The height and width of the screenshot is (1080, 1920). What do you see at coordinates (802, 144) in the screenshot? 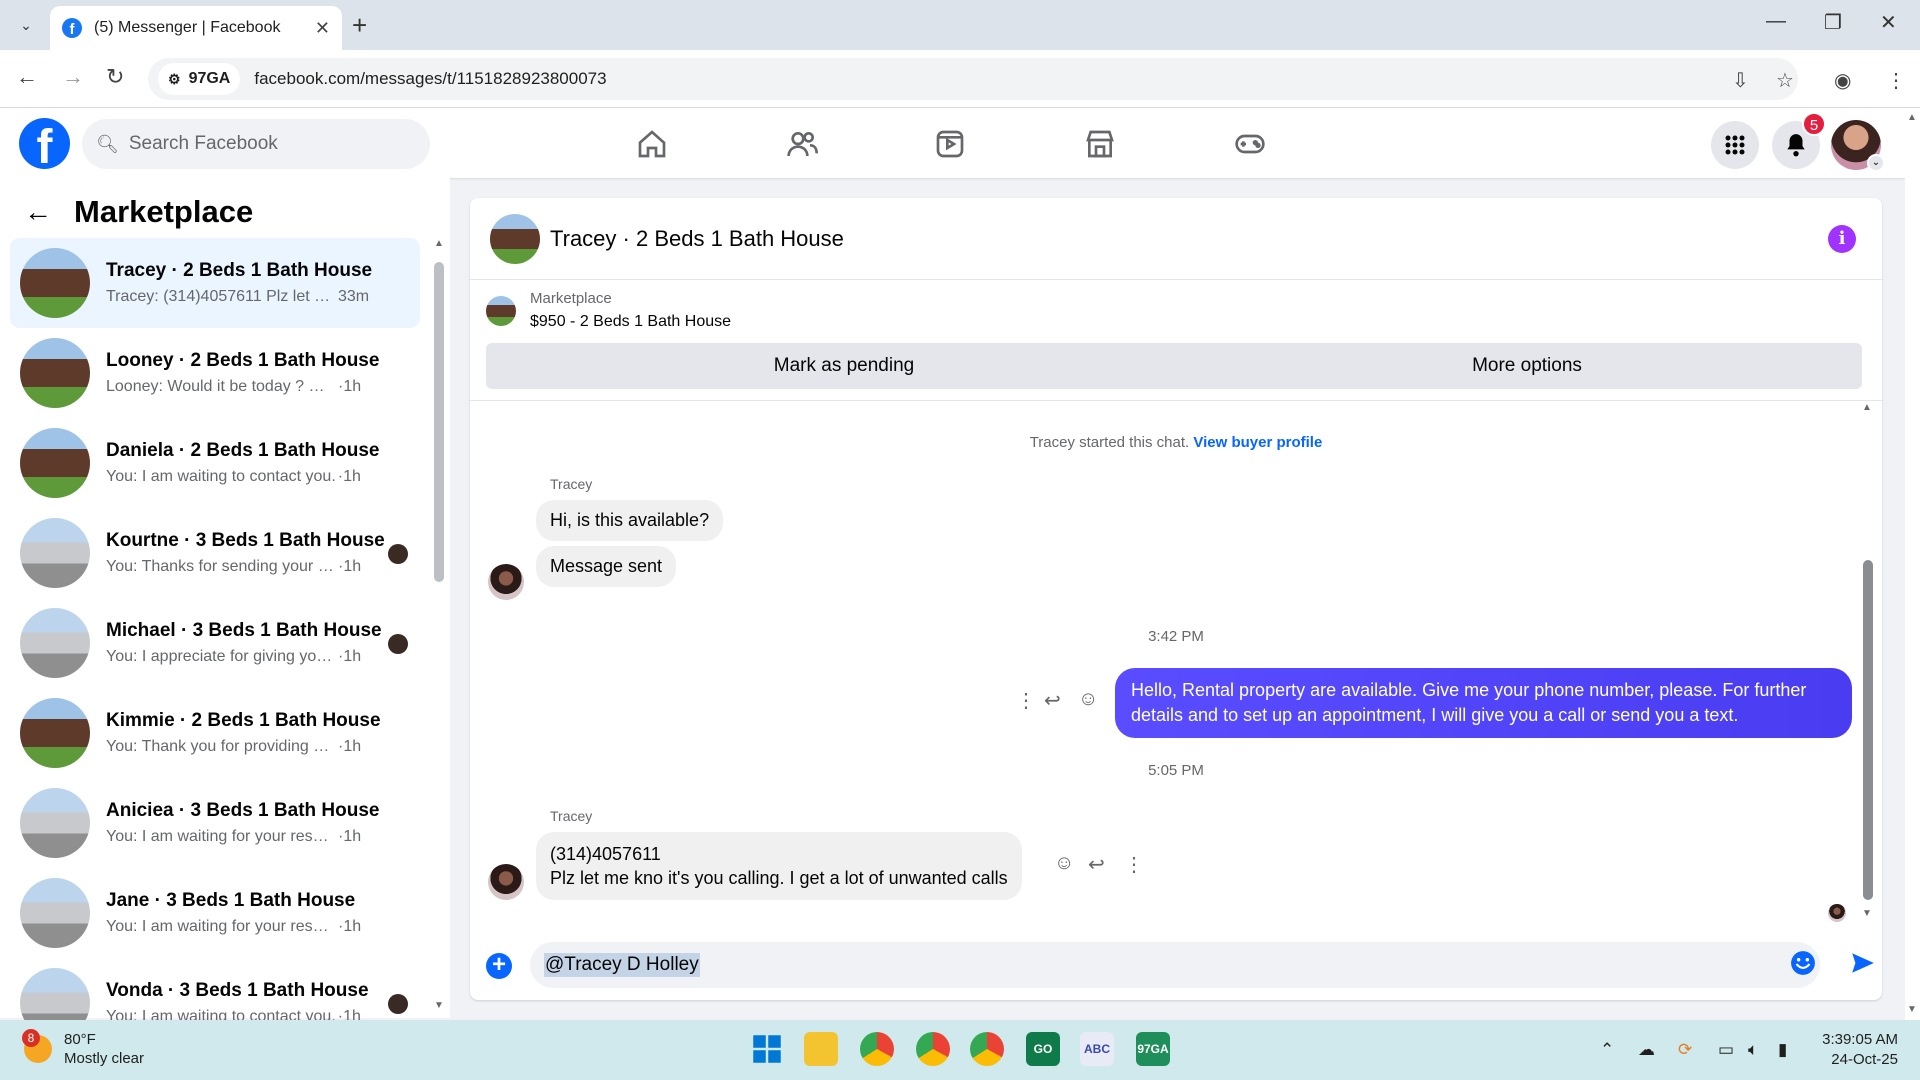
I see `friends-nav-icon` at bounding box center [802, 144].